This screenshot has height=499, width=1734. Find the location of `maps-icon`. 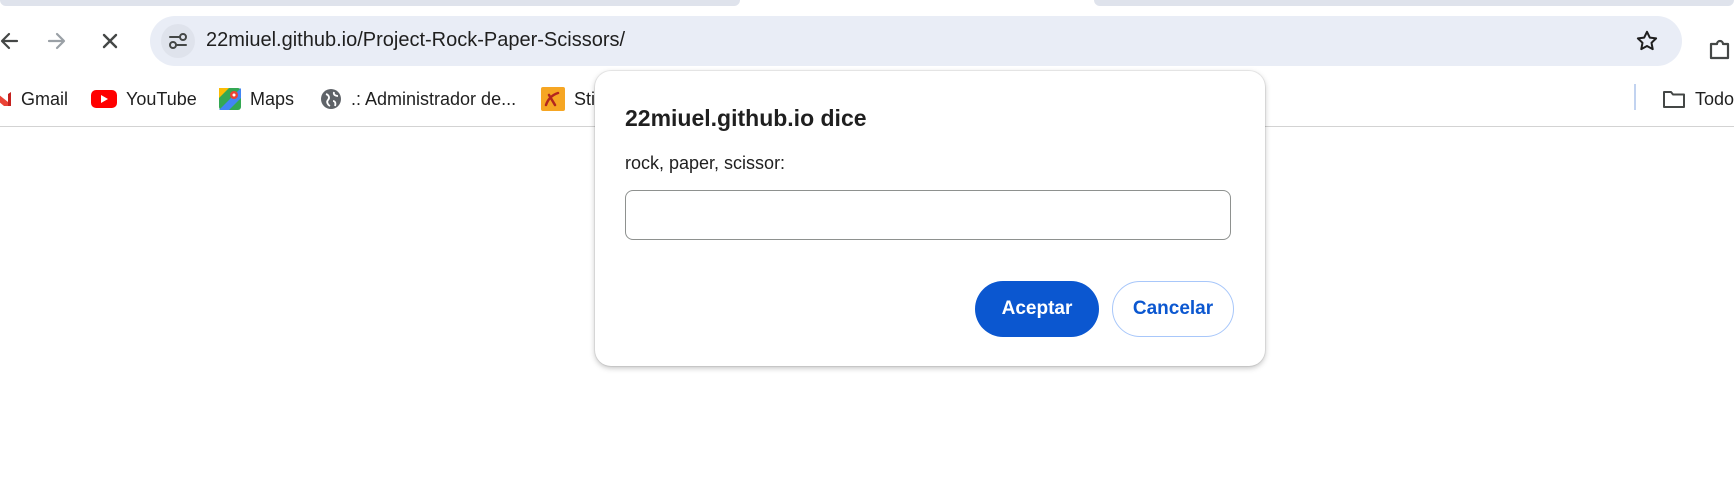

maps-icon is located at coordinates (230, 99).